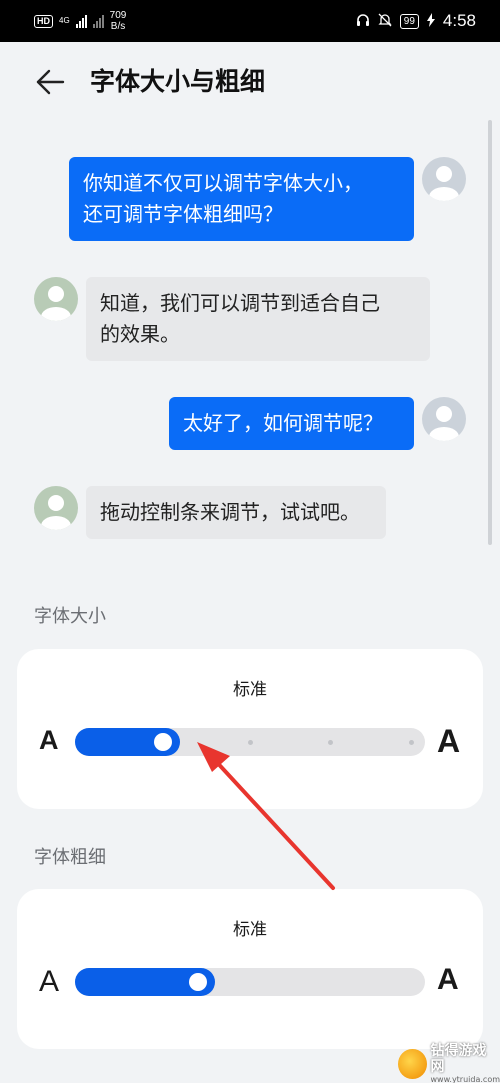  I want to click on signal-icon, so click(81, 21).